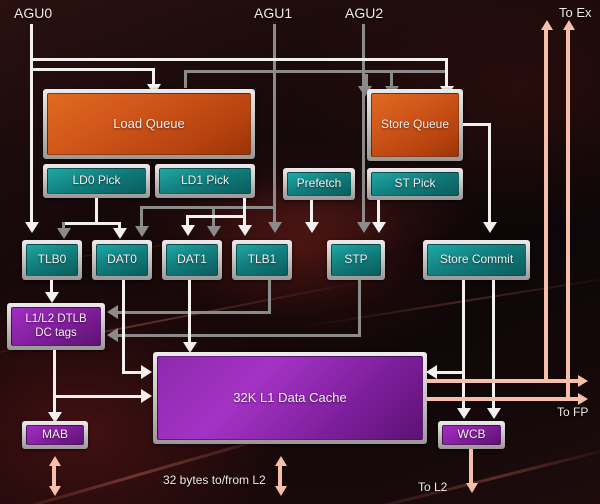 The image size is (600, 504). I want to click on wire-agu1-branch-right, so click(315, 71).